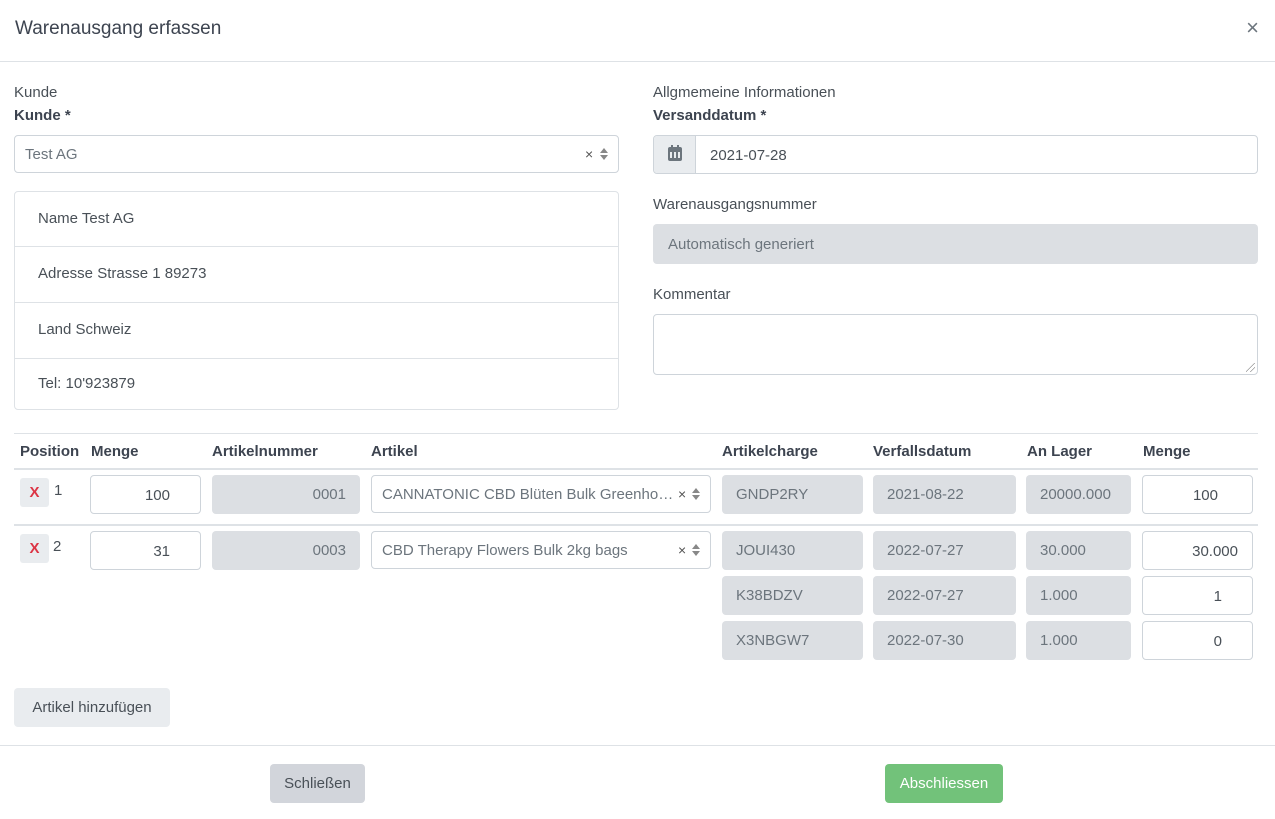 This screenshot has height=819, width=1275. I want to click on article-select-value: CBD Therapy Flowers Bulk 2kg bags, so click(505, 550).